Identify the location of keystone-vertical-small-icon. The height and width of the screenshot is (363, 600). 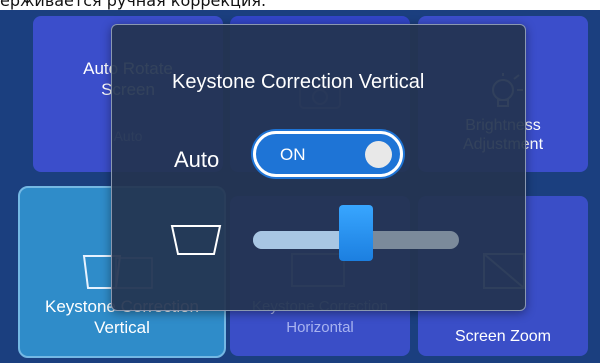
(196, 240).